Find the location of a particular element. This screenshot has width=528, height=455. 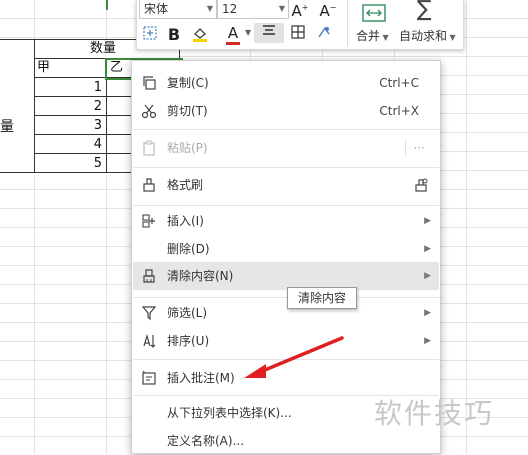

clipboard-icon is located at coordinates (149, 148).